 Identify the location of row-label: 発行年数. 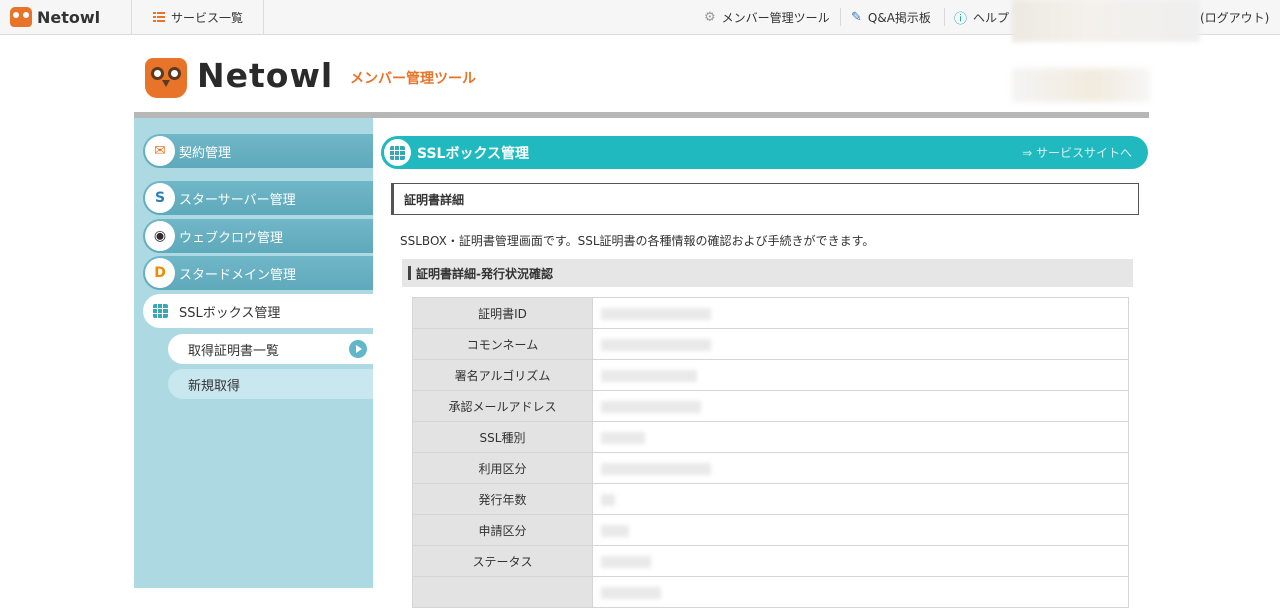
(502, 499).